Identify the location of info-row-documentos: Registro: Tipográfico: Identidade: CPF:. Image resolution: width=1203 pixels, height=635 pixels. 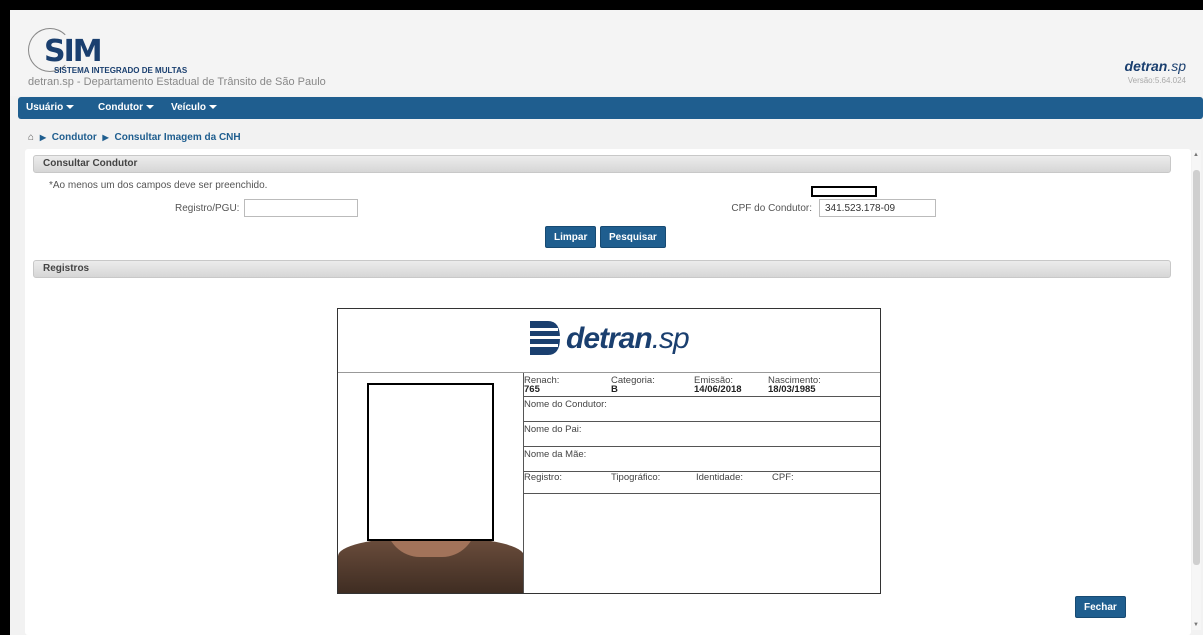
(702, 483).